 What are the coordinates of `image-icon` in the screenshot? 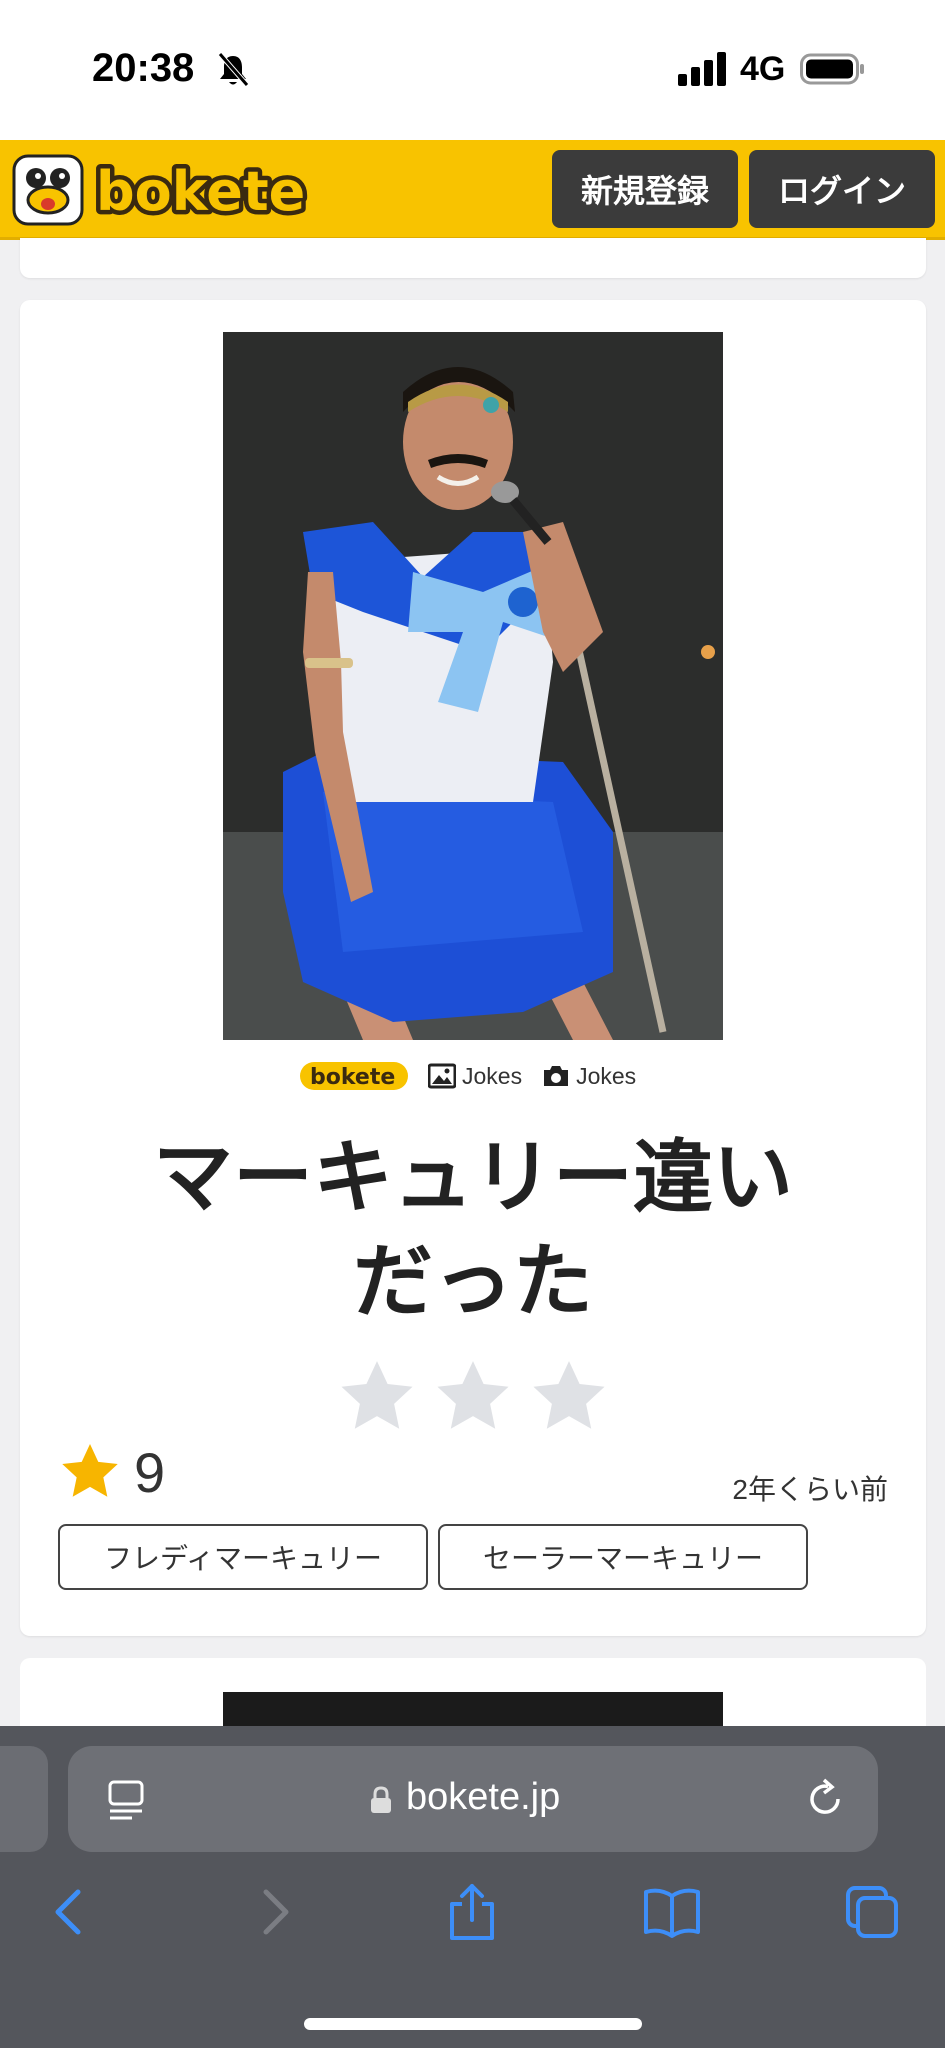 It's located at (442, 1076).